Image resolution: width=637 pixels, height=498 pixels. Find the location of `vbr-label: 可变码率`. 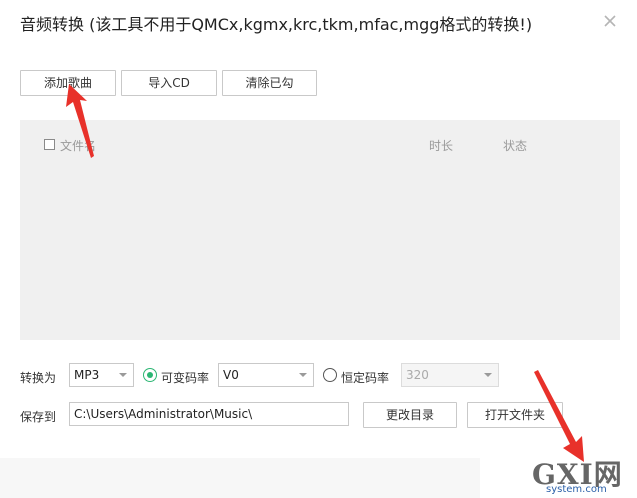

vbr-label: 可变码率 is located at coordinates (185, 377).